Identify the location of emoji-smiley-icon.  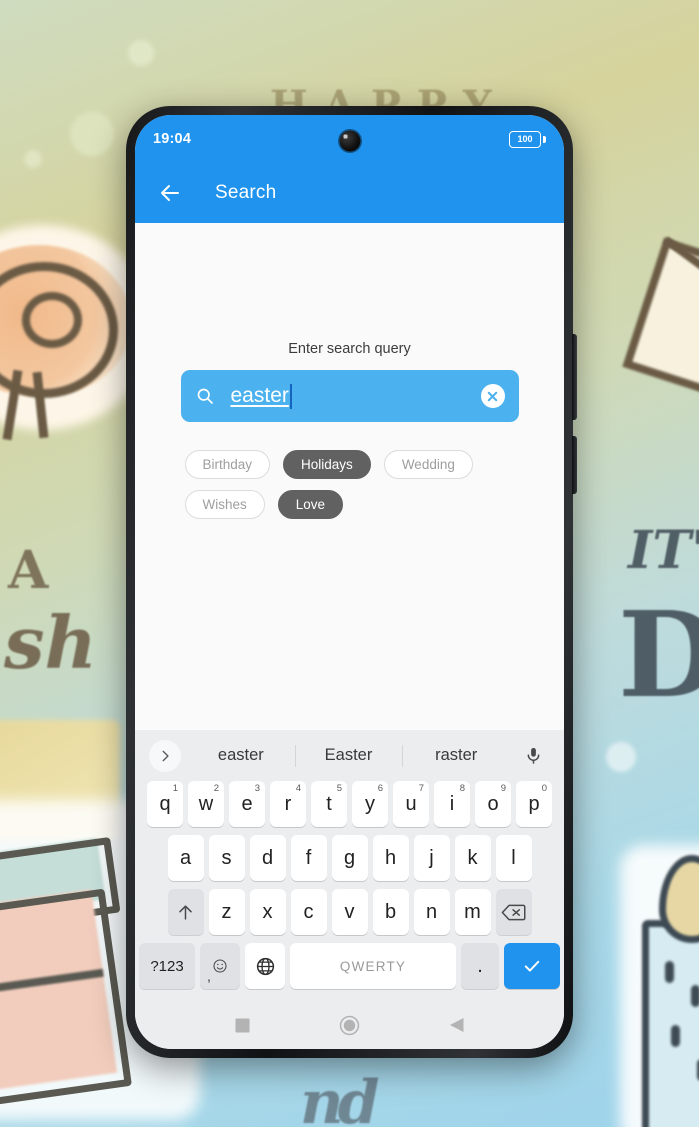
(220, 966).